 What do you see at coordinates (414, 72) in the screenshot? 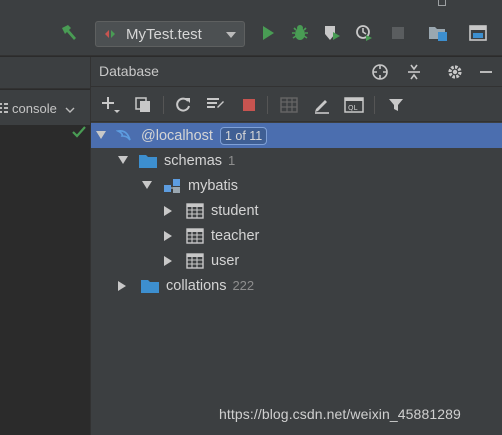
I see `collapse-all-icon` at bounding box center [414, 72].